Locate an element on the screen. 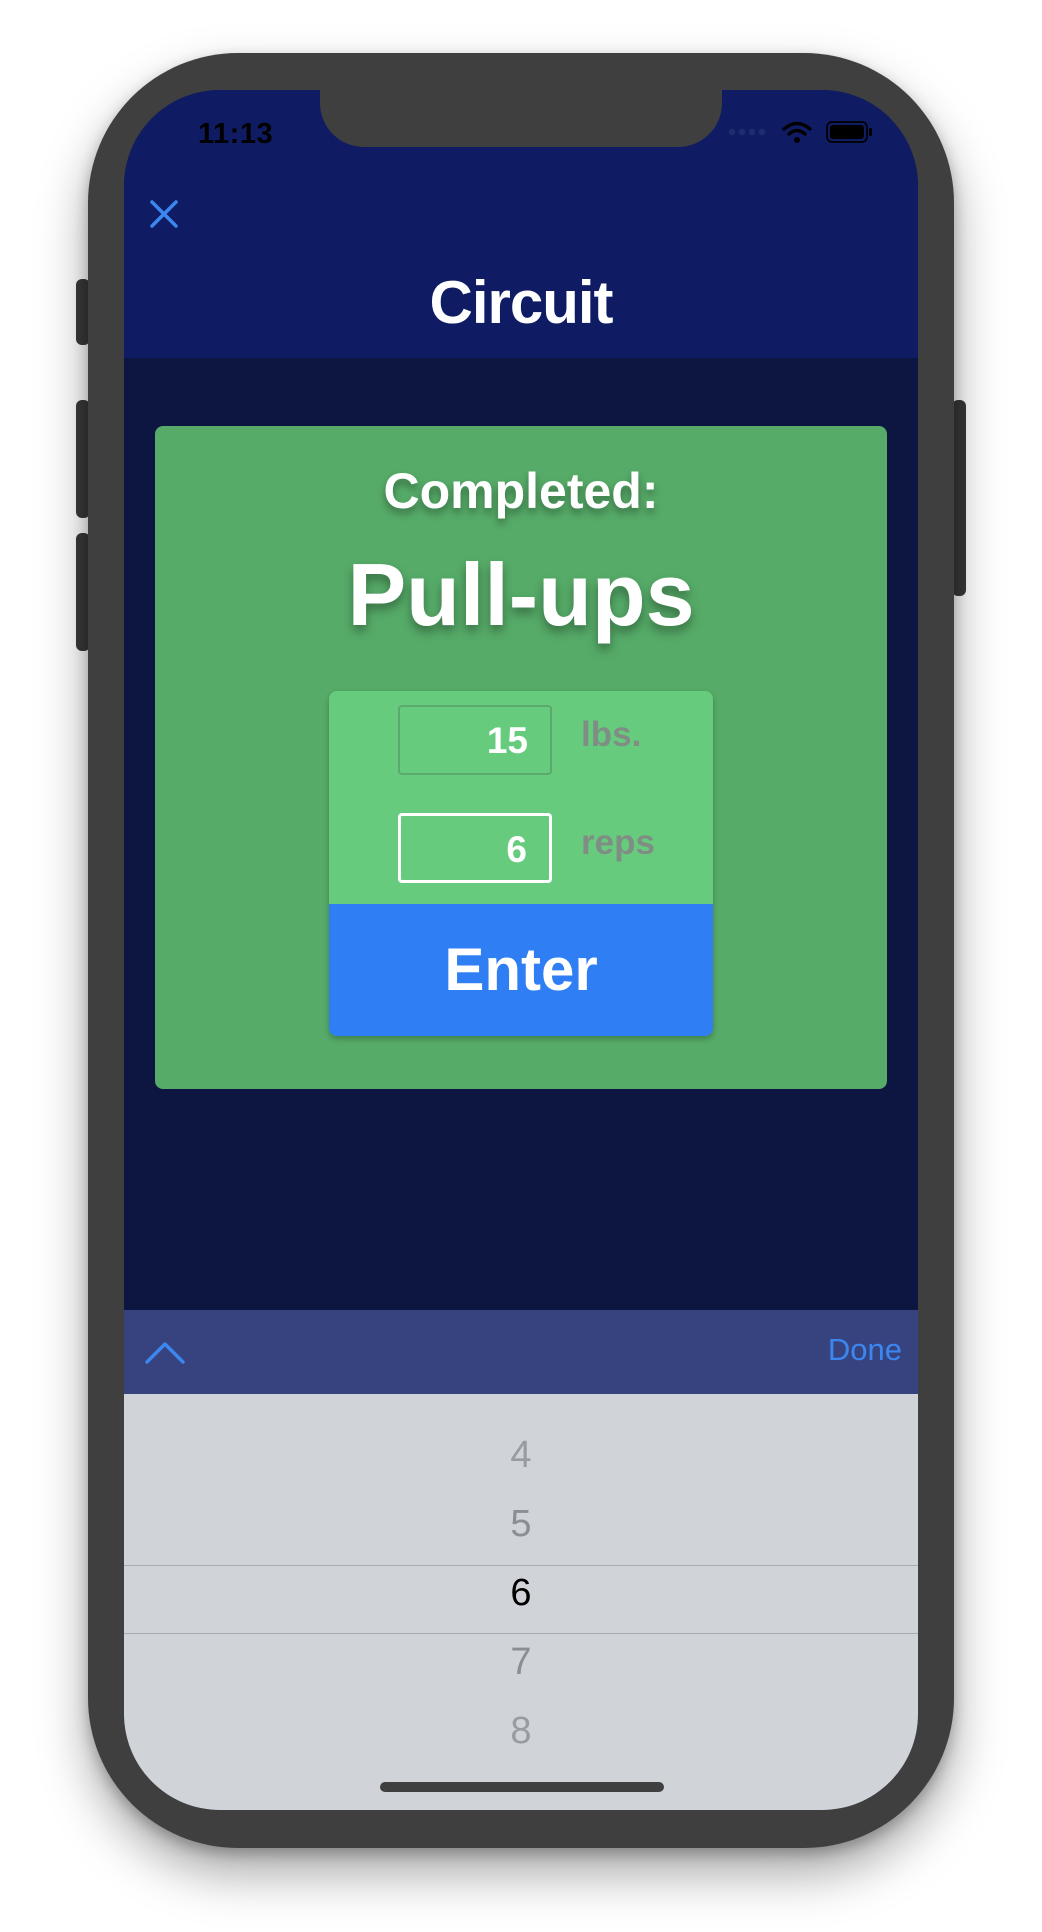  status-time: 11:13 is located at coordinates (236, 134).